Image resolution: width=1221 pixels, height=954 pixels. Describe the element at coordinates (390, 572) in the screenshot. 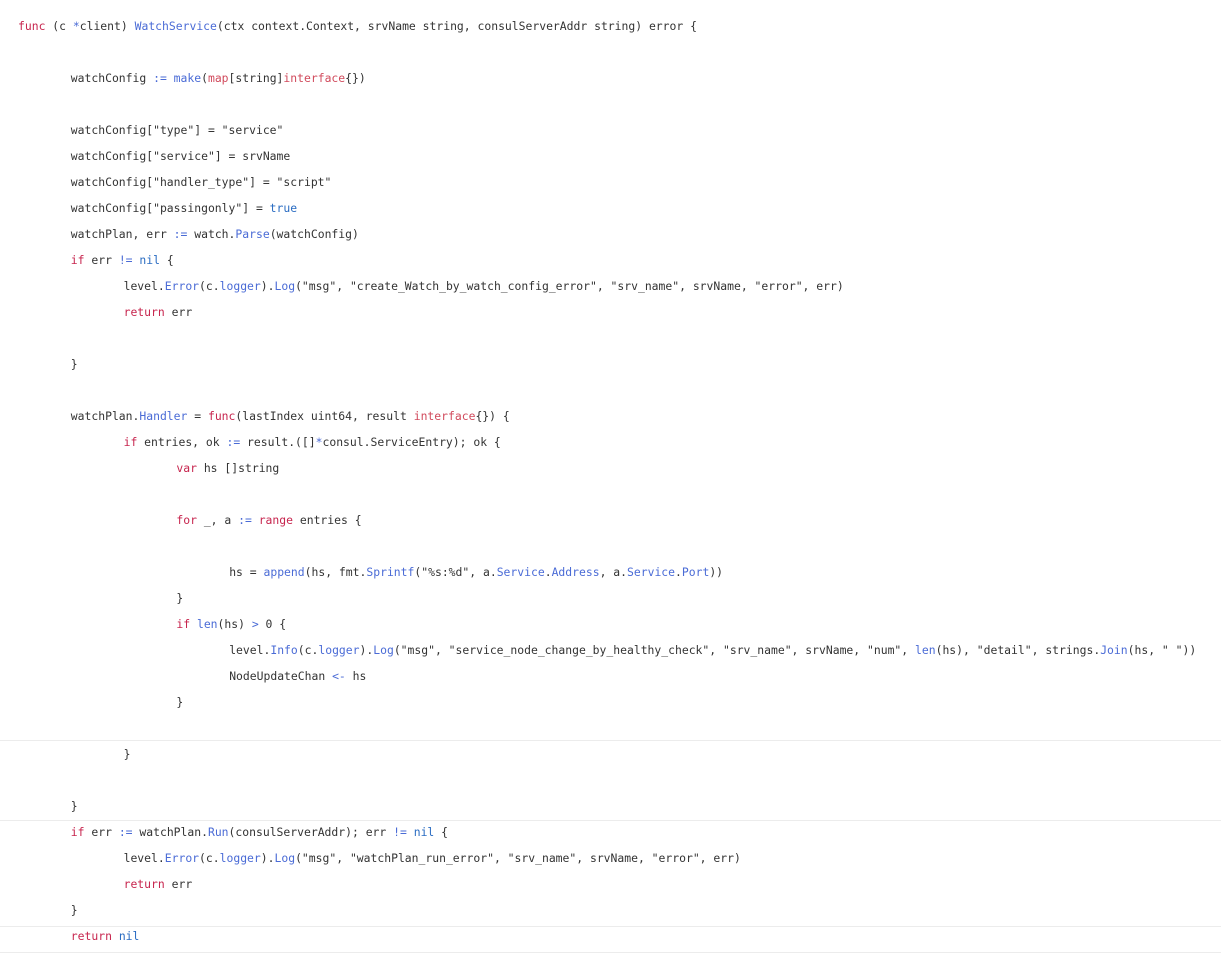

I see `function-token: Sprintf` at that location.